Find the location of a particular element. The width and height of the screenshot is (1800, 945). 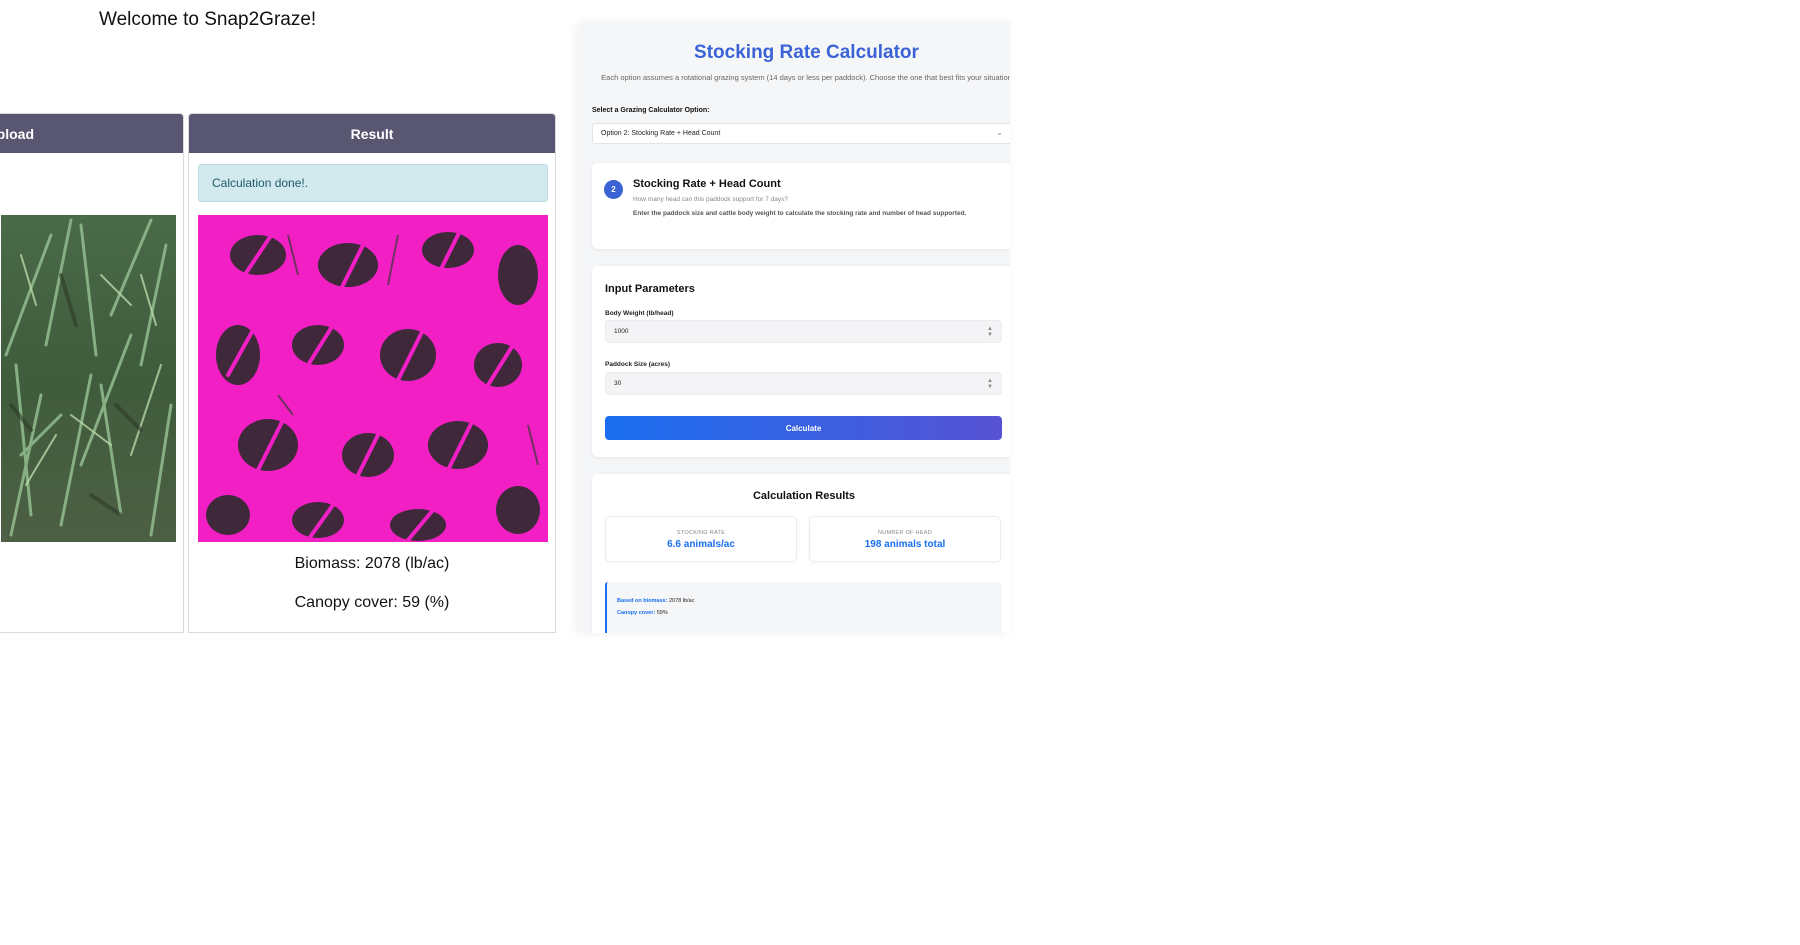

upload-panel: upload is located at coordinates (92, 373).